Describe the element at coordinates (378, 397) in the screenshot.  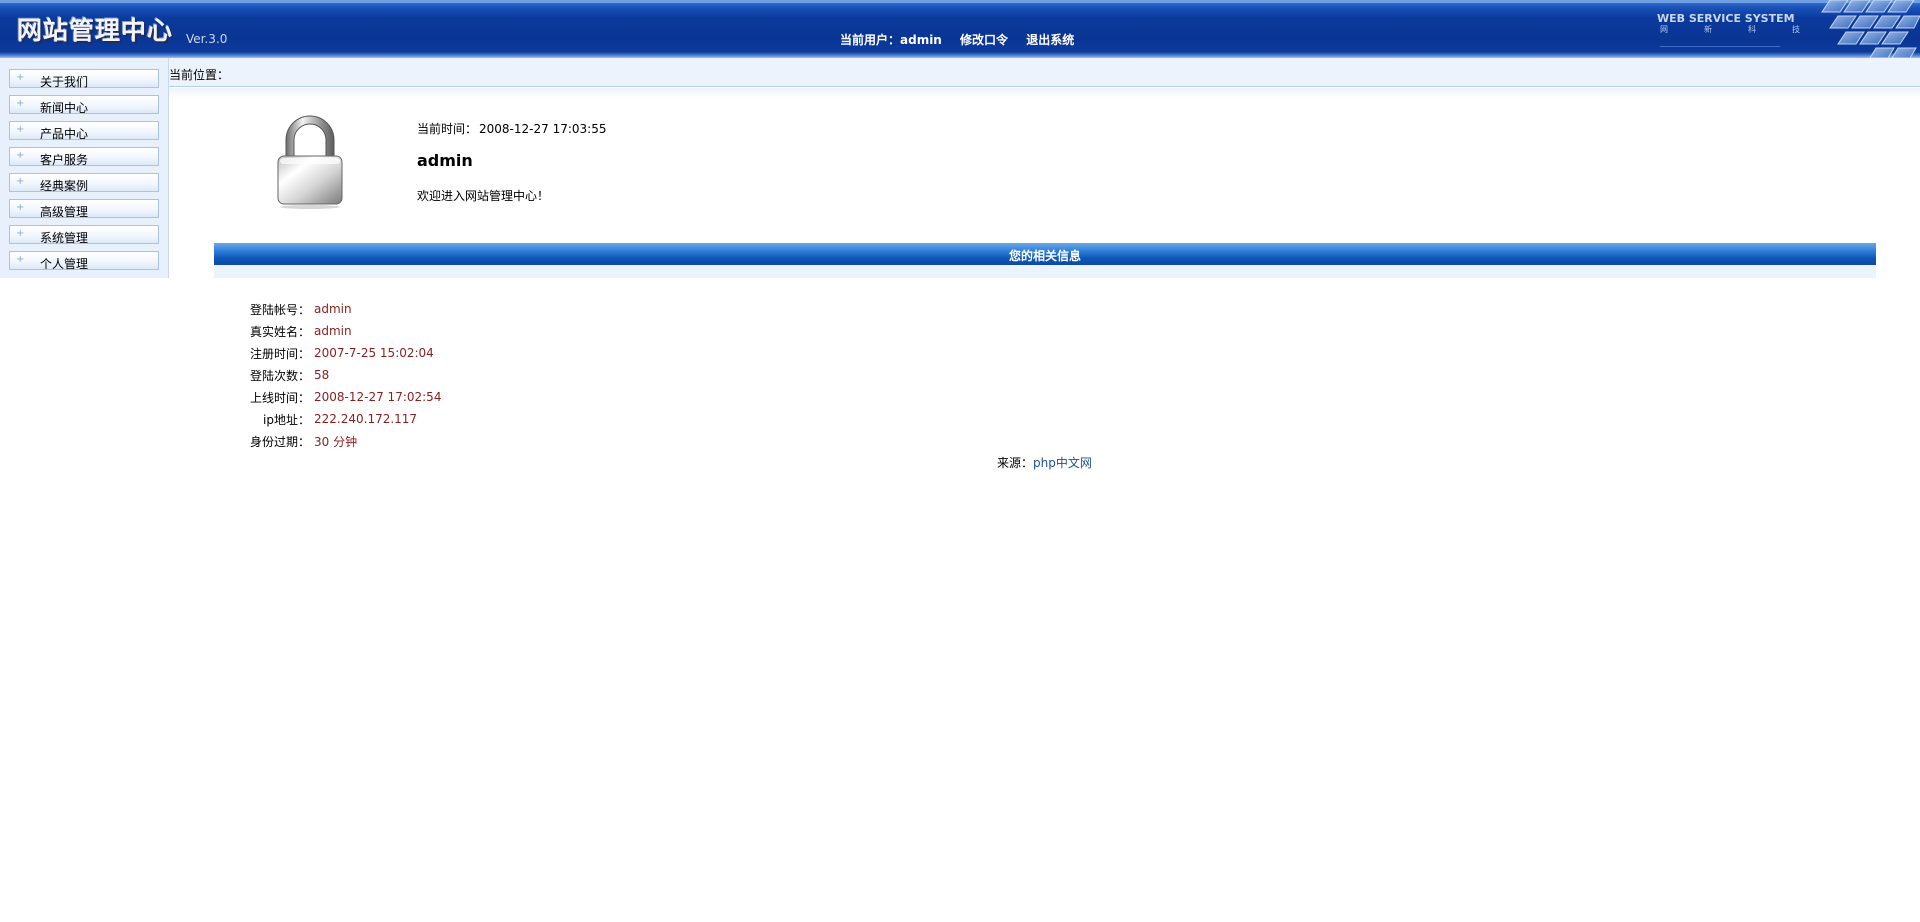
I see `info-value: 2008-12-27 17:02:54` at that location.